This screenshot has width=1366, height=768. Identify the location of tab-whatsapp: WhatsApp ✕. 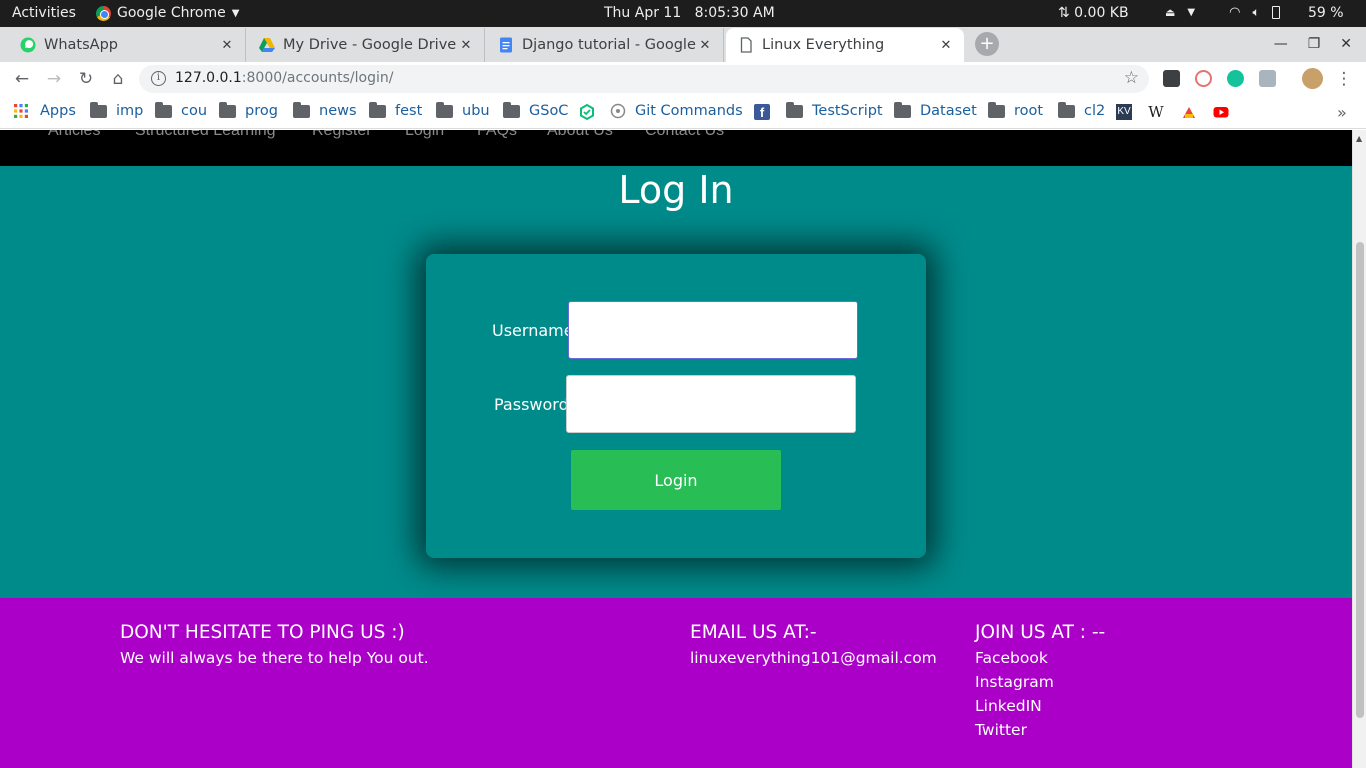
(127, 45).